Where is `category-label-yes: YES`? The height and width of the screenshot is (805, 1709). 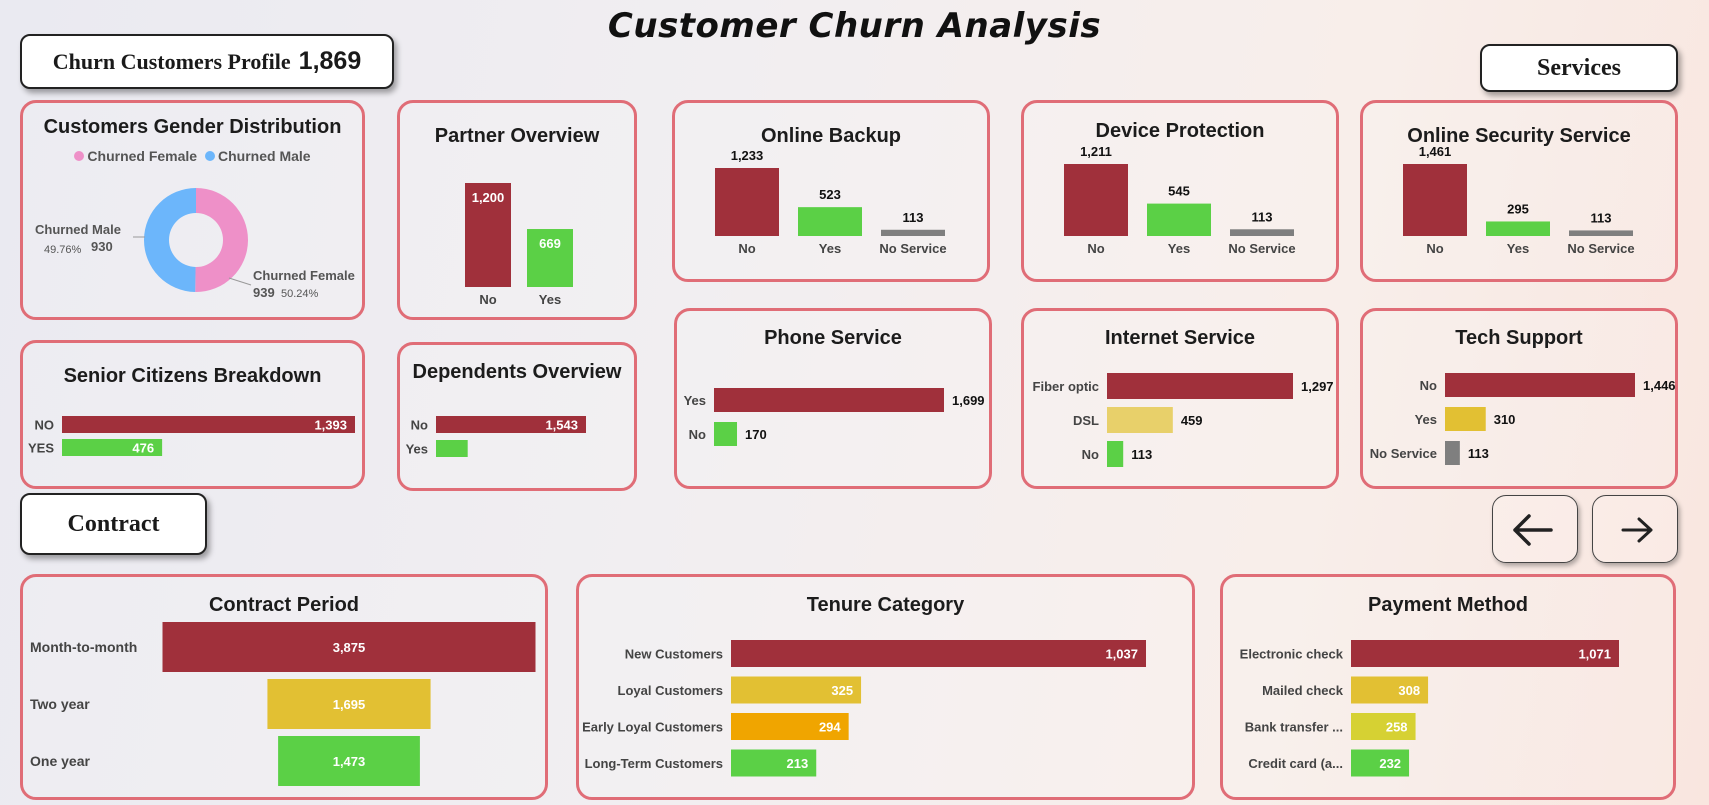
category-label-yes: YES is located at coordinates (41, 448).